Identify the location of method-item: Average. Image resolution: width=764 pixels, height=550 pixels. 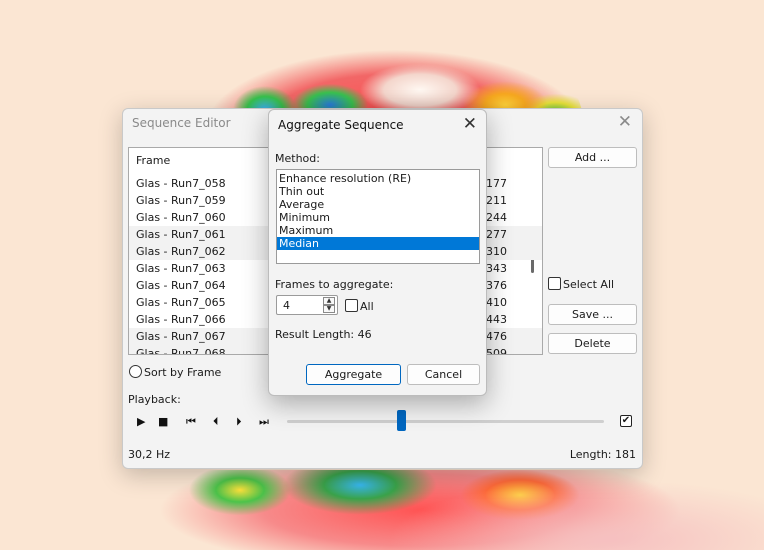
(378, 204).